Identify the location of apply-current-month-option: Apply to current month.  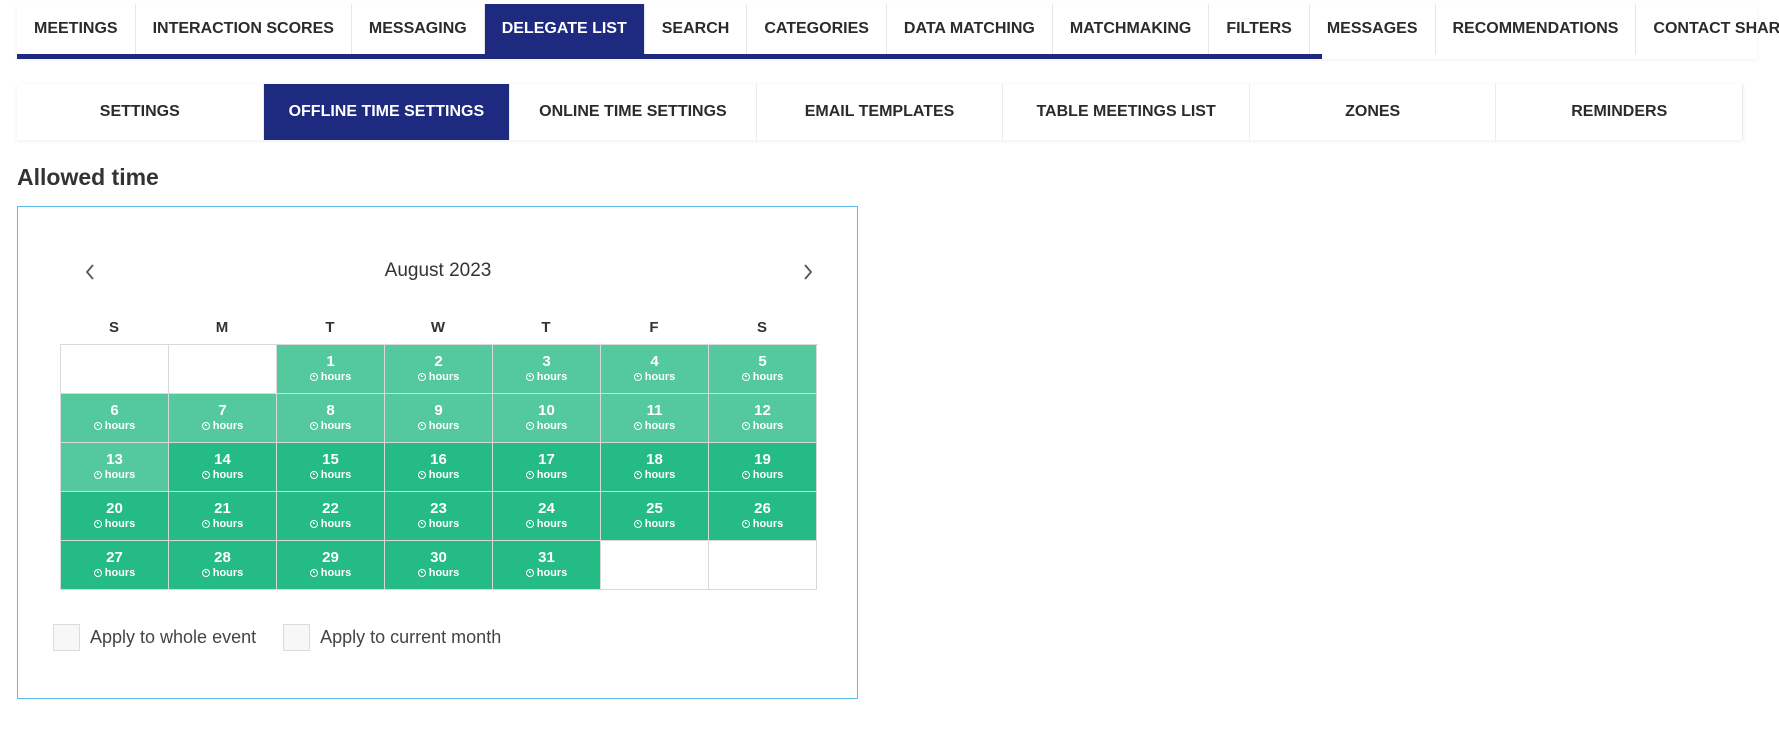
(392, 637).